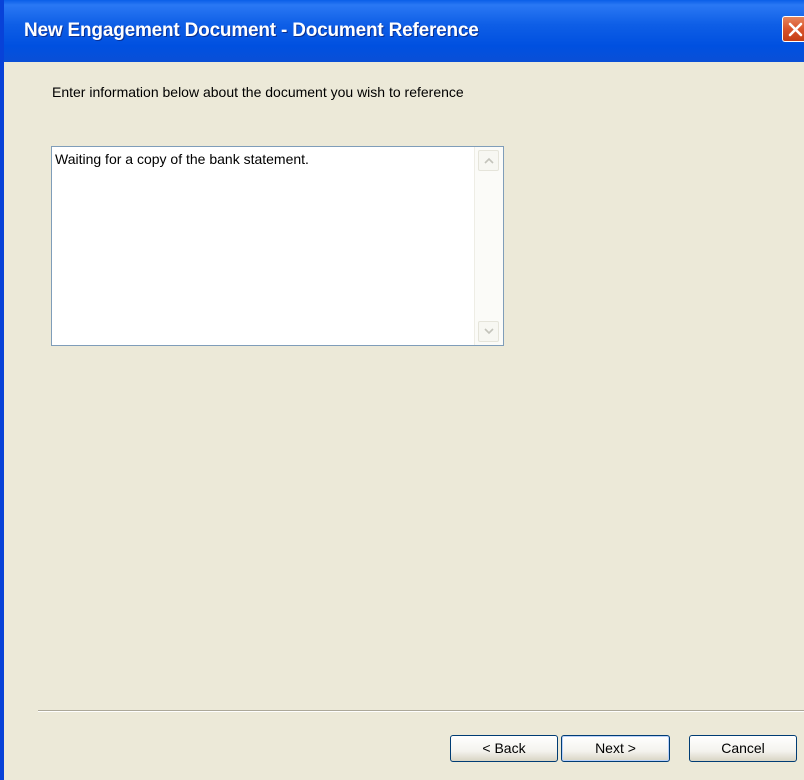 This screenshot has height=780, width=804. I want to click on next-button: Next >, so click(615, 748).